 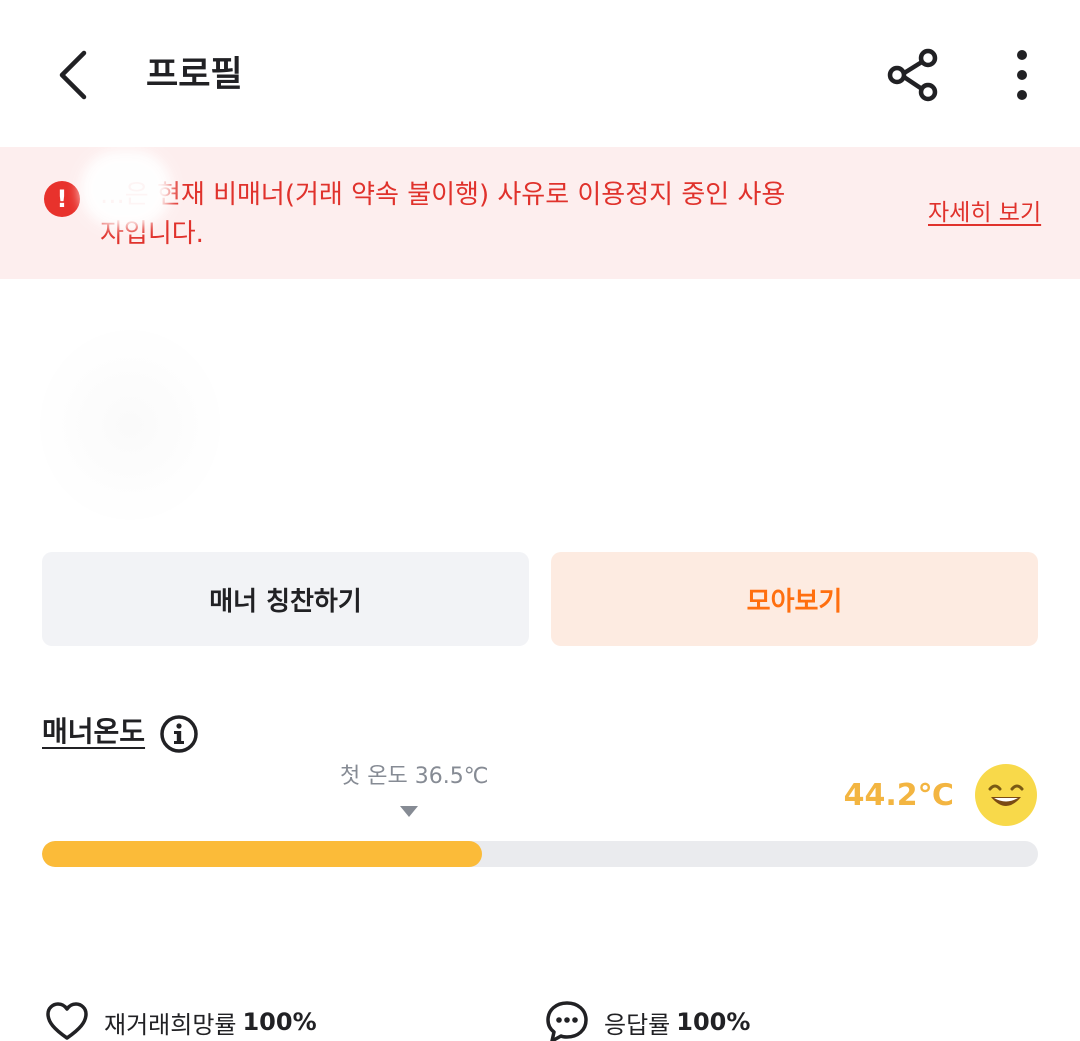 I want to click on rebuy-rate-label: 재거래희망률, so click(x=170, y=1024).